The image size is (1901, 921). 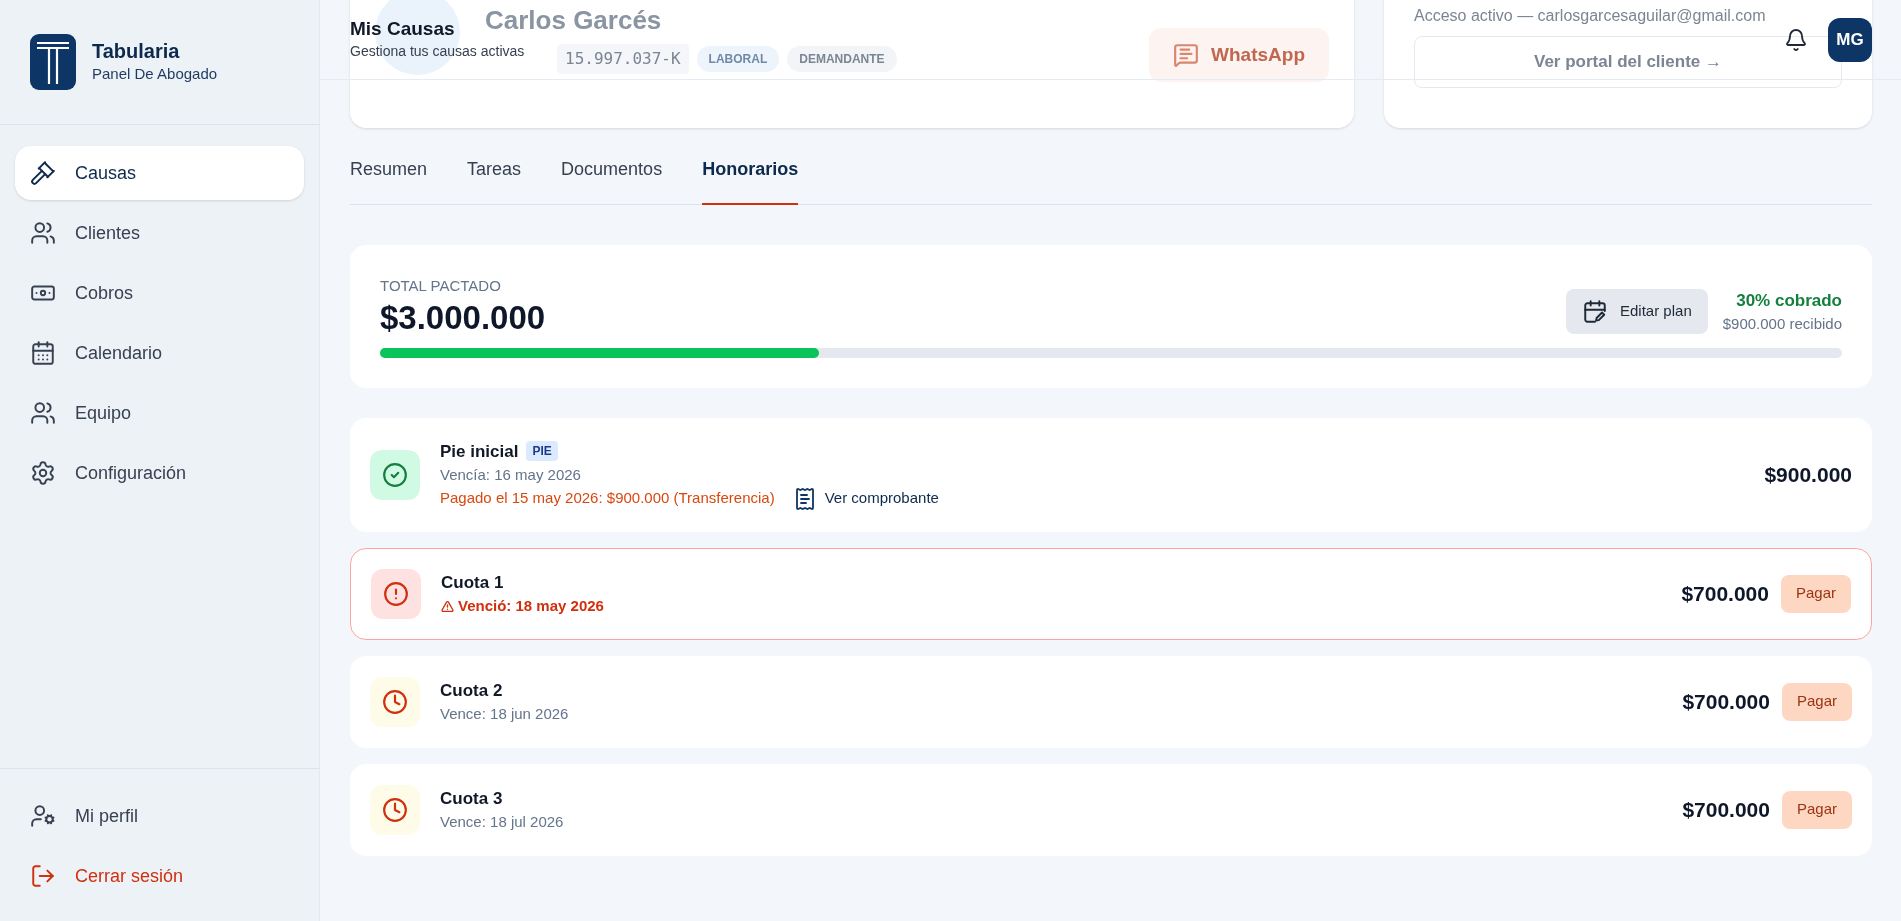 I want to click on settings-icon, so click(x=43, y=473).